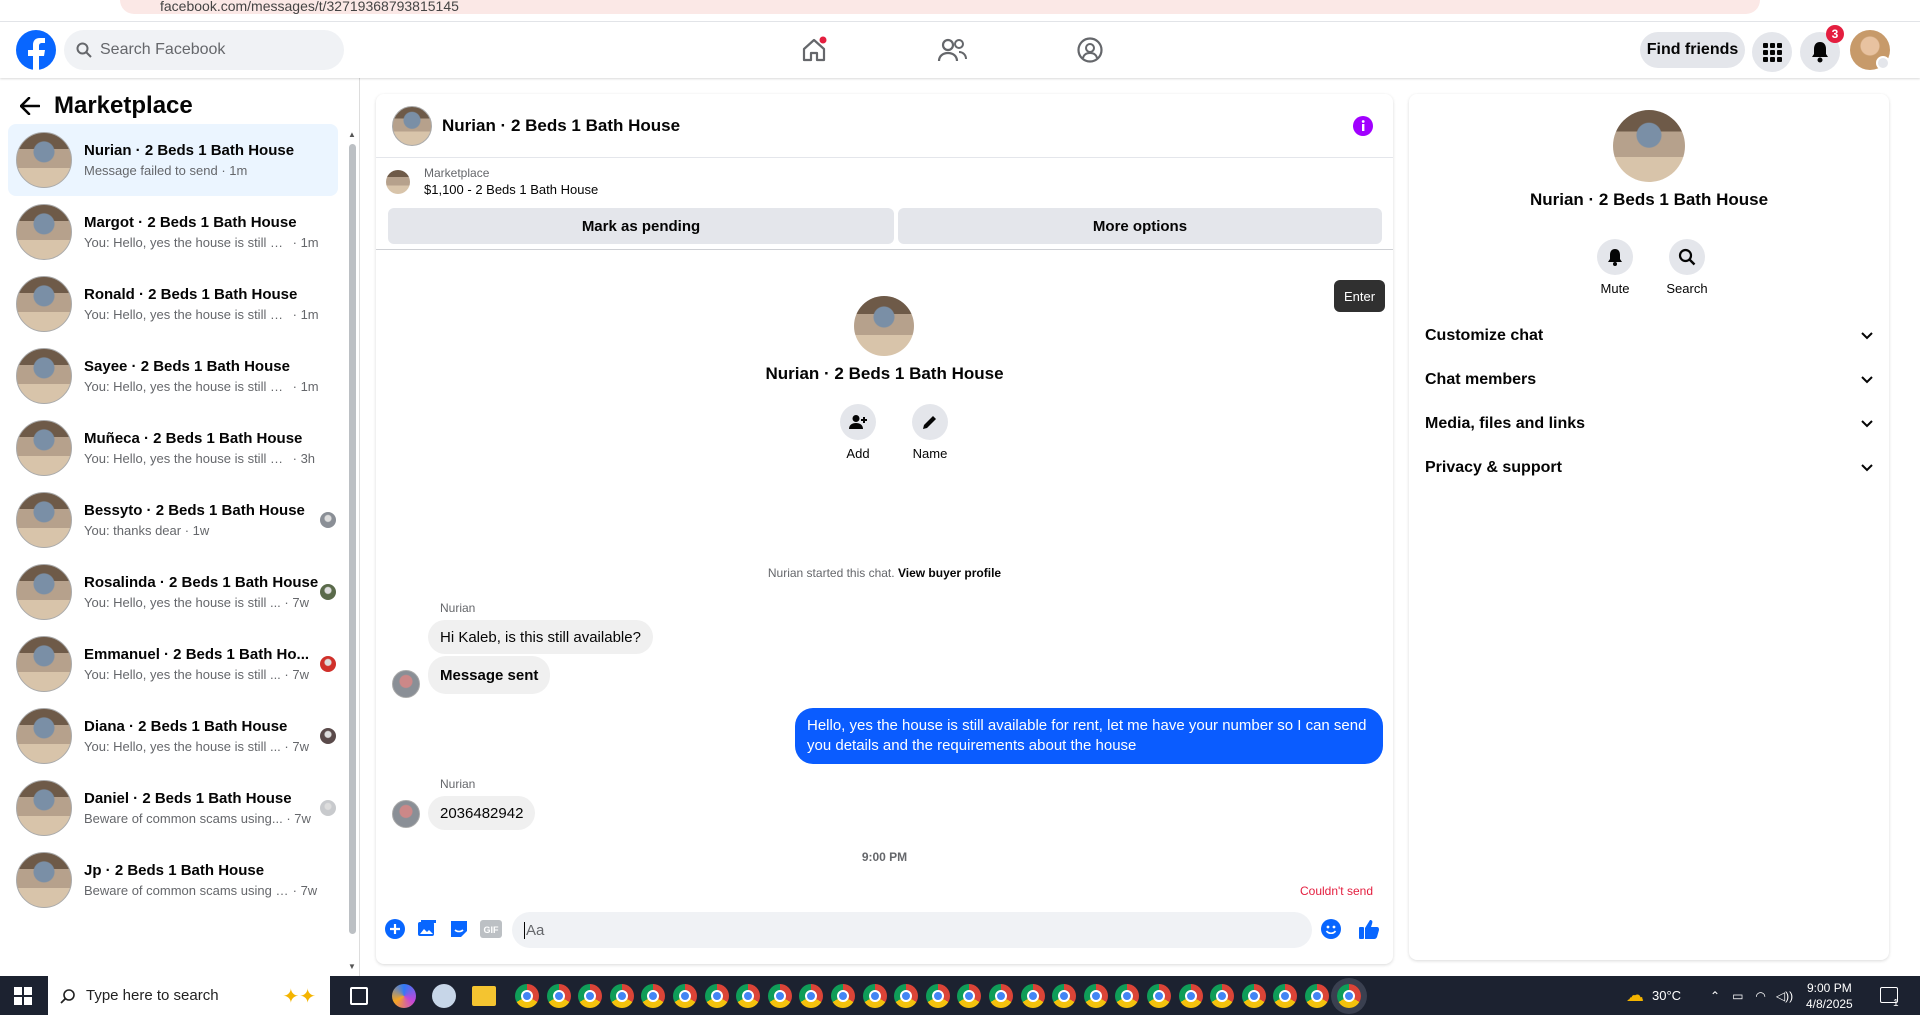  Describe the element at coordinates (1772, 52) in the screenshot. I see `menu-grid-icon` at that location.